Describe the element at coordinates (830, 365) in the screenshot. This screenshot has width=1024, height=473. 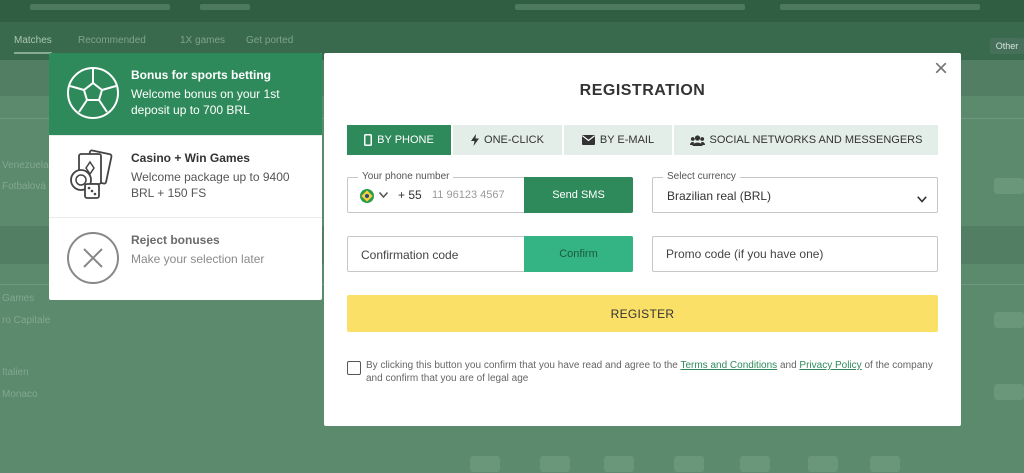
I see `privacy-policy-link: Privacy Policy` at that location.